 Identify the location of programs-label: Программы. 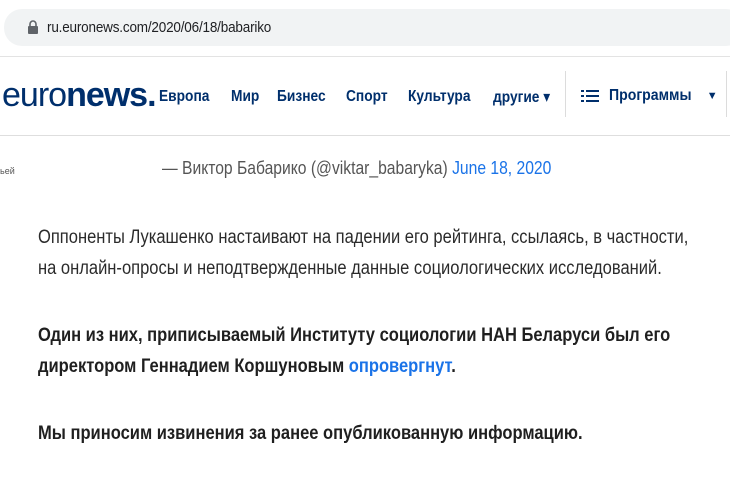
(650, 95).